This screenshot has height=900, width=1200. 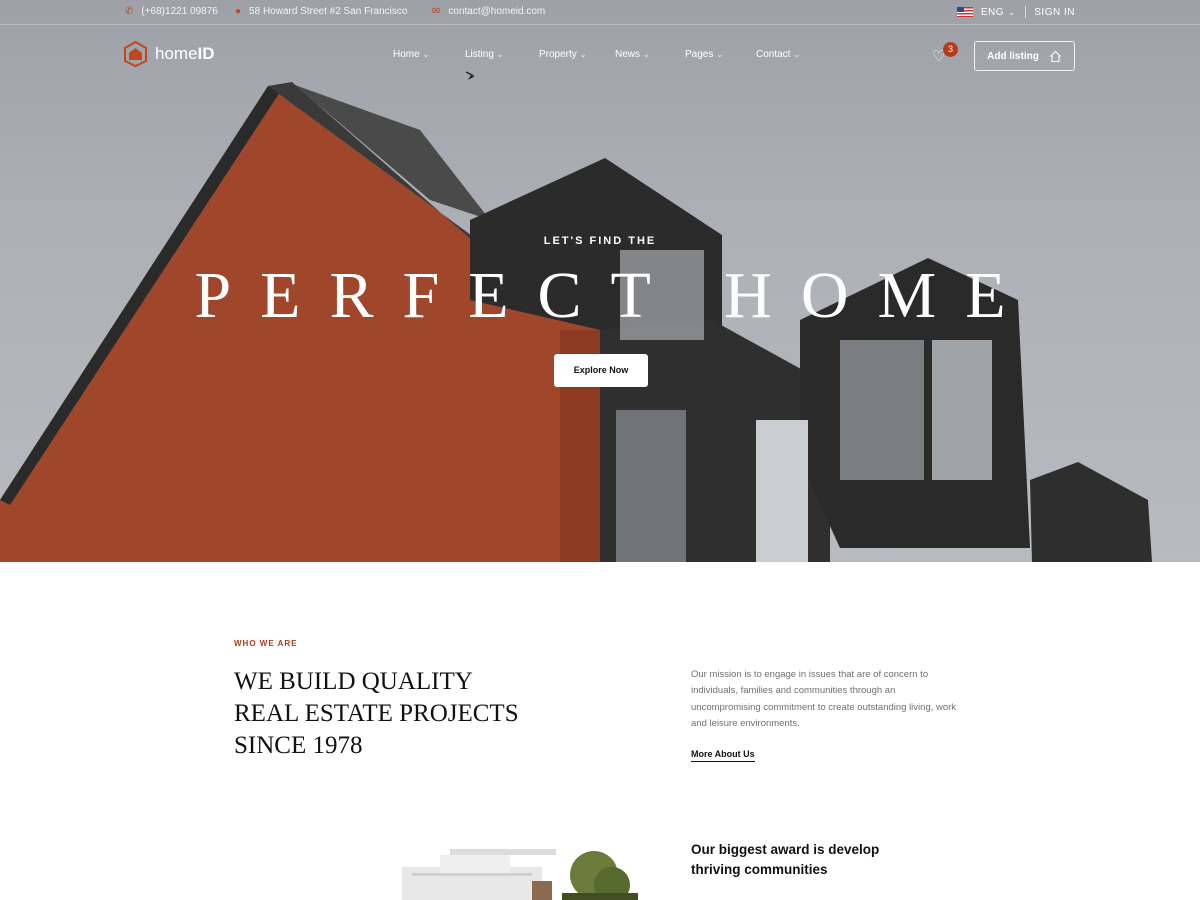 I want to click on email-info: ✉ contact@homeid.com, so click(x=488, y=11).